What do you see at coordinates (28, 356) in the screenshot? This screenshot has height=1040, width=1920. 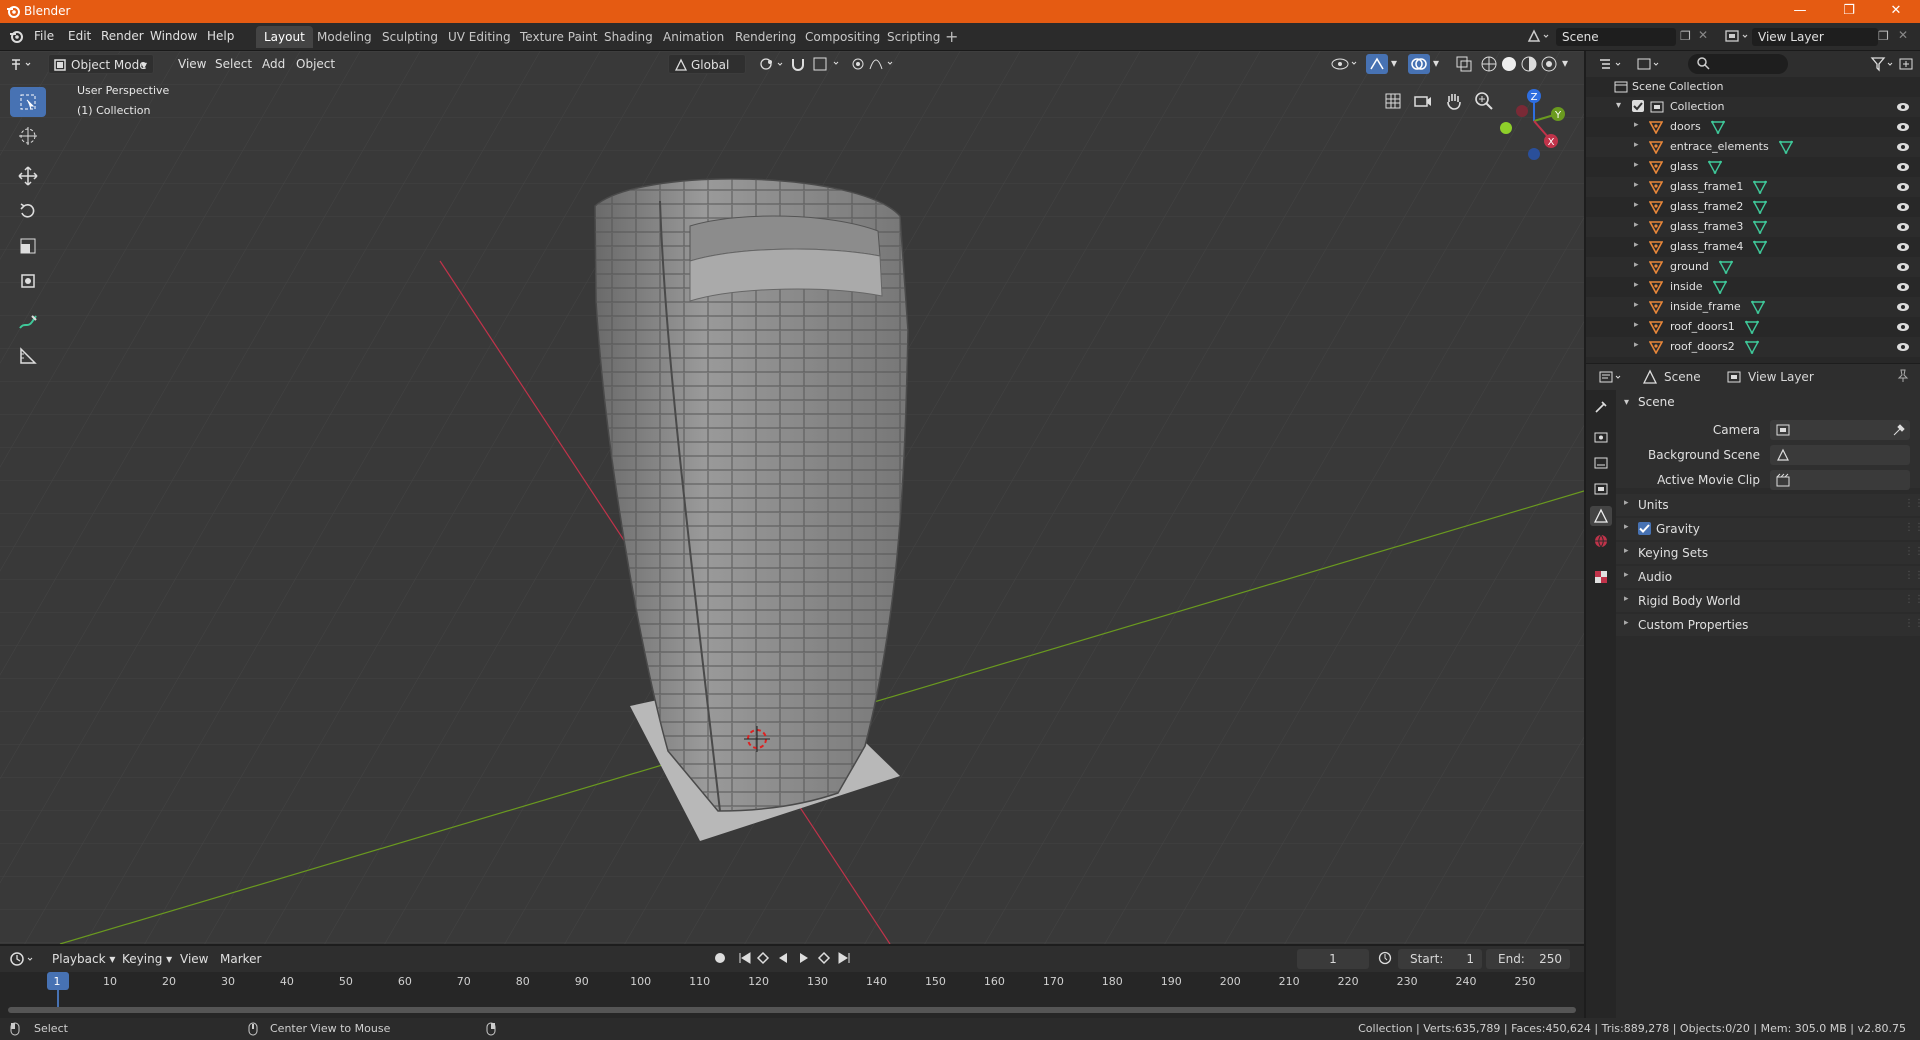 I see `measure-tool` at bounding box center [28, 356].